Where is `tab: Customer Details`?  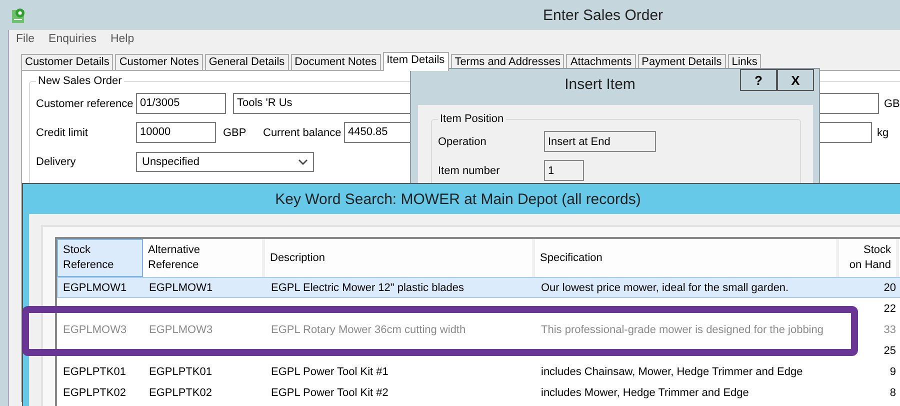
tab: Customer Details is located at coordinates (67, 62).